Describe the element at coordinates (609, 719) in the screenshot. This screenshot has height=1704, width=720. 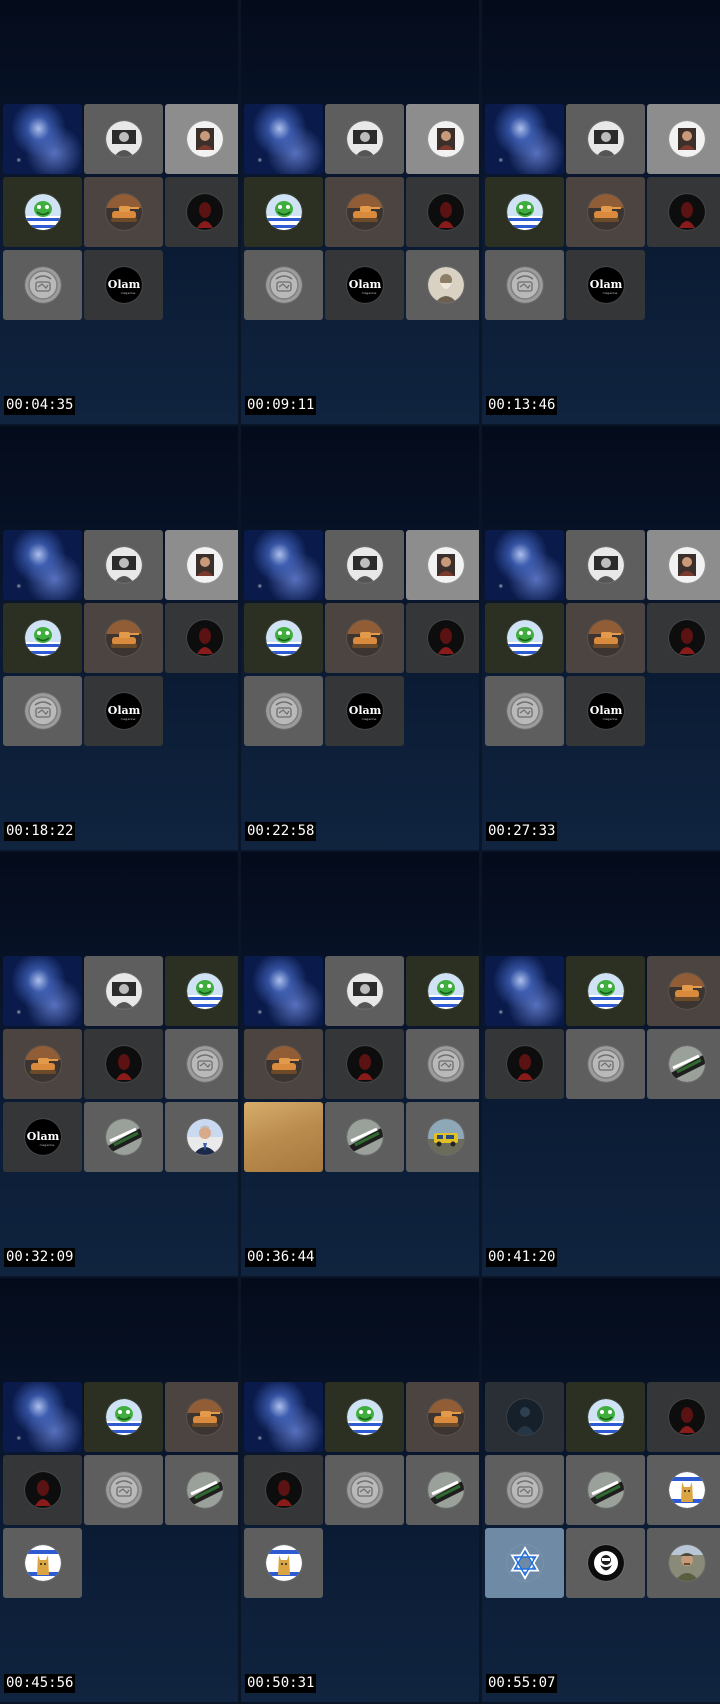
I see `svg-text: magazine` at that location.